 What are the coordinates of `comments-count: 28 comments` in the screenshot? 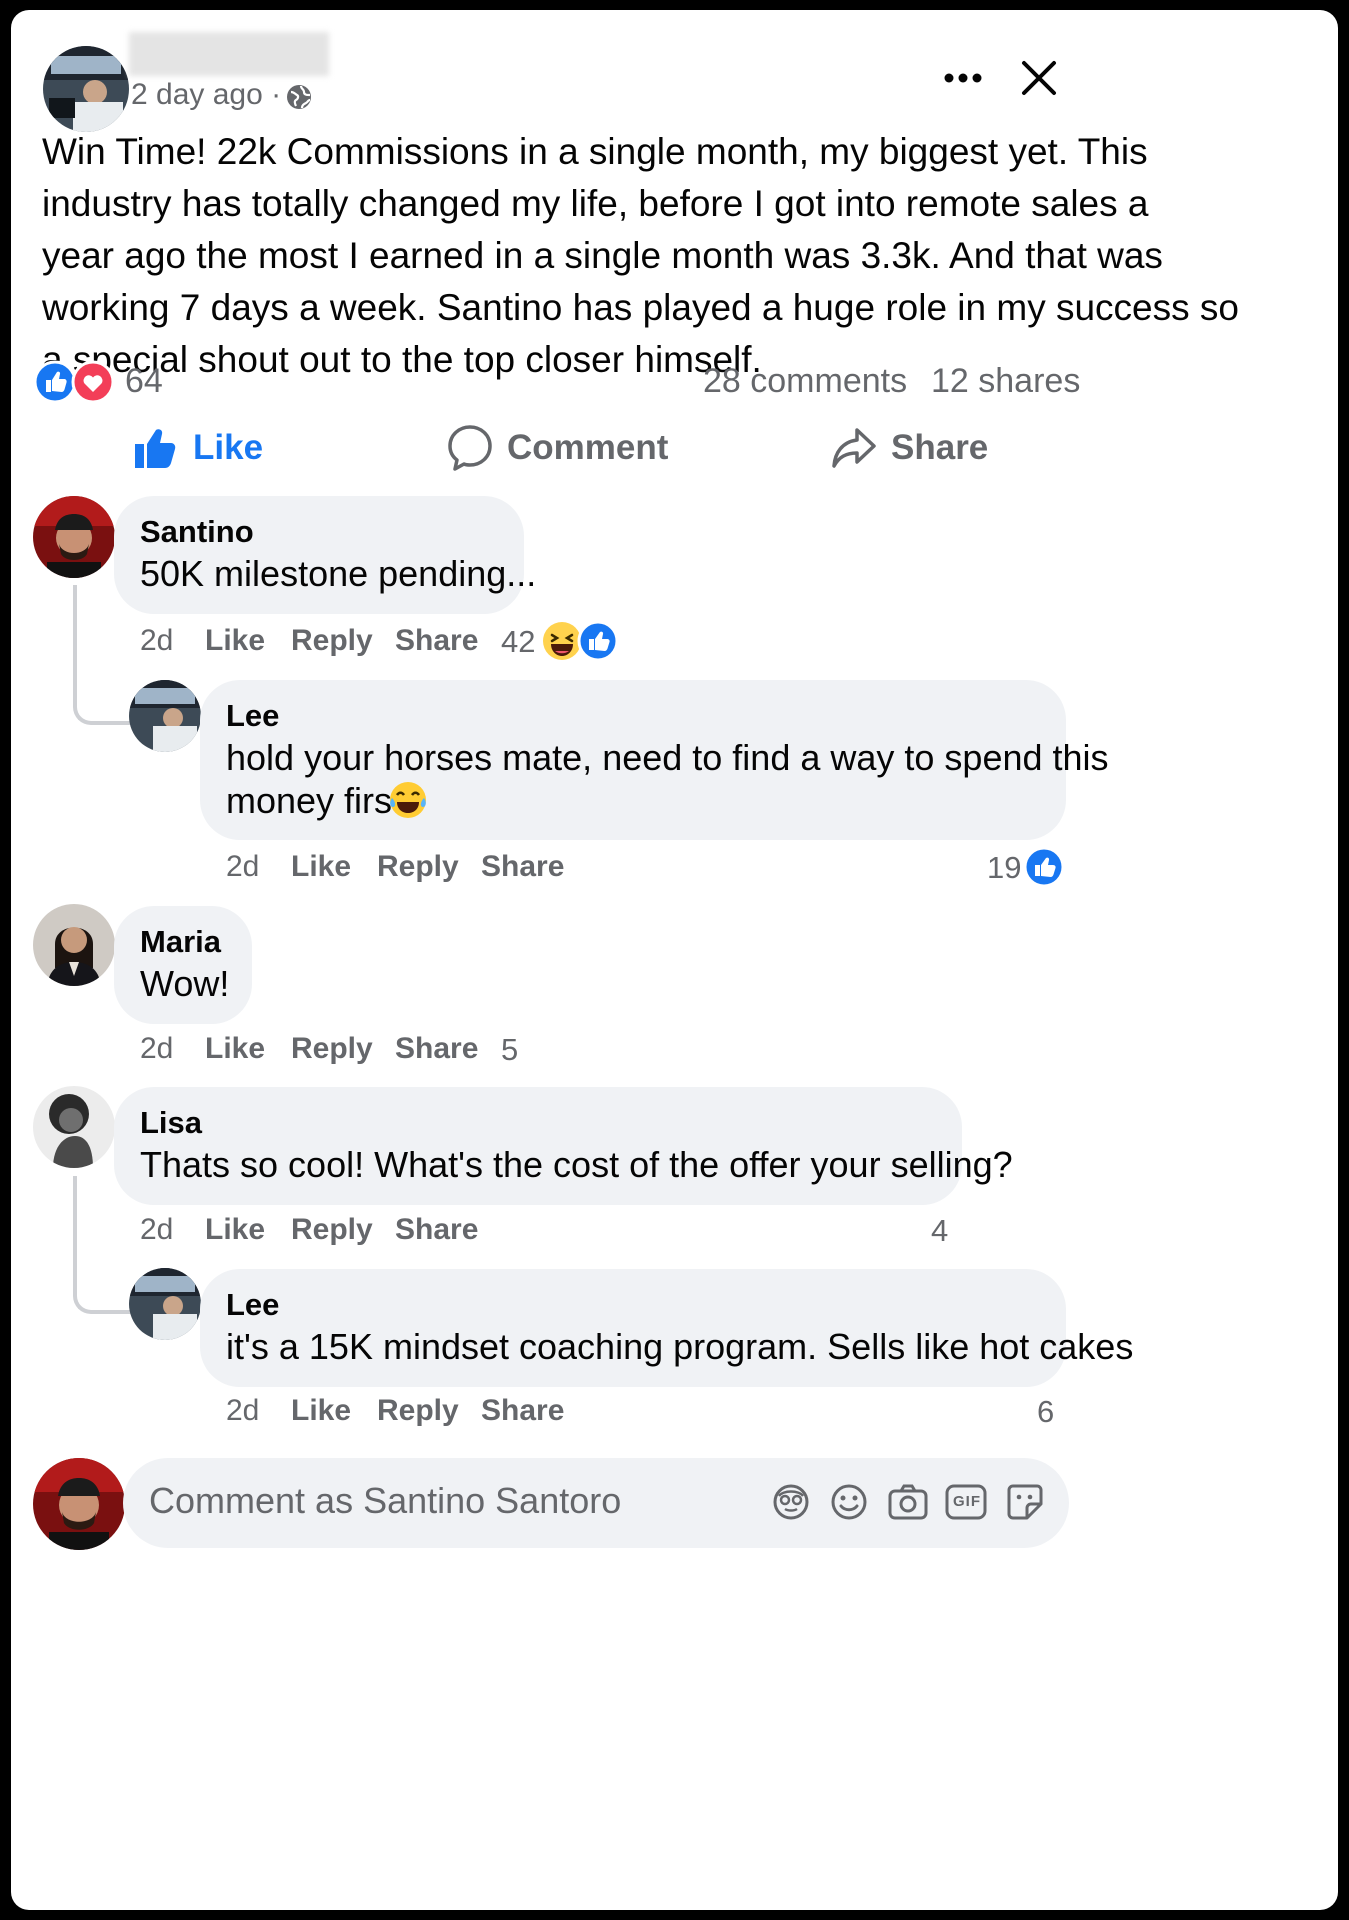 It's located at (805, 381).